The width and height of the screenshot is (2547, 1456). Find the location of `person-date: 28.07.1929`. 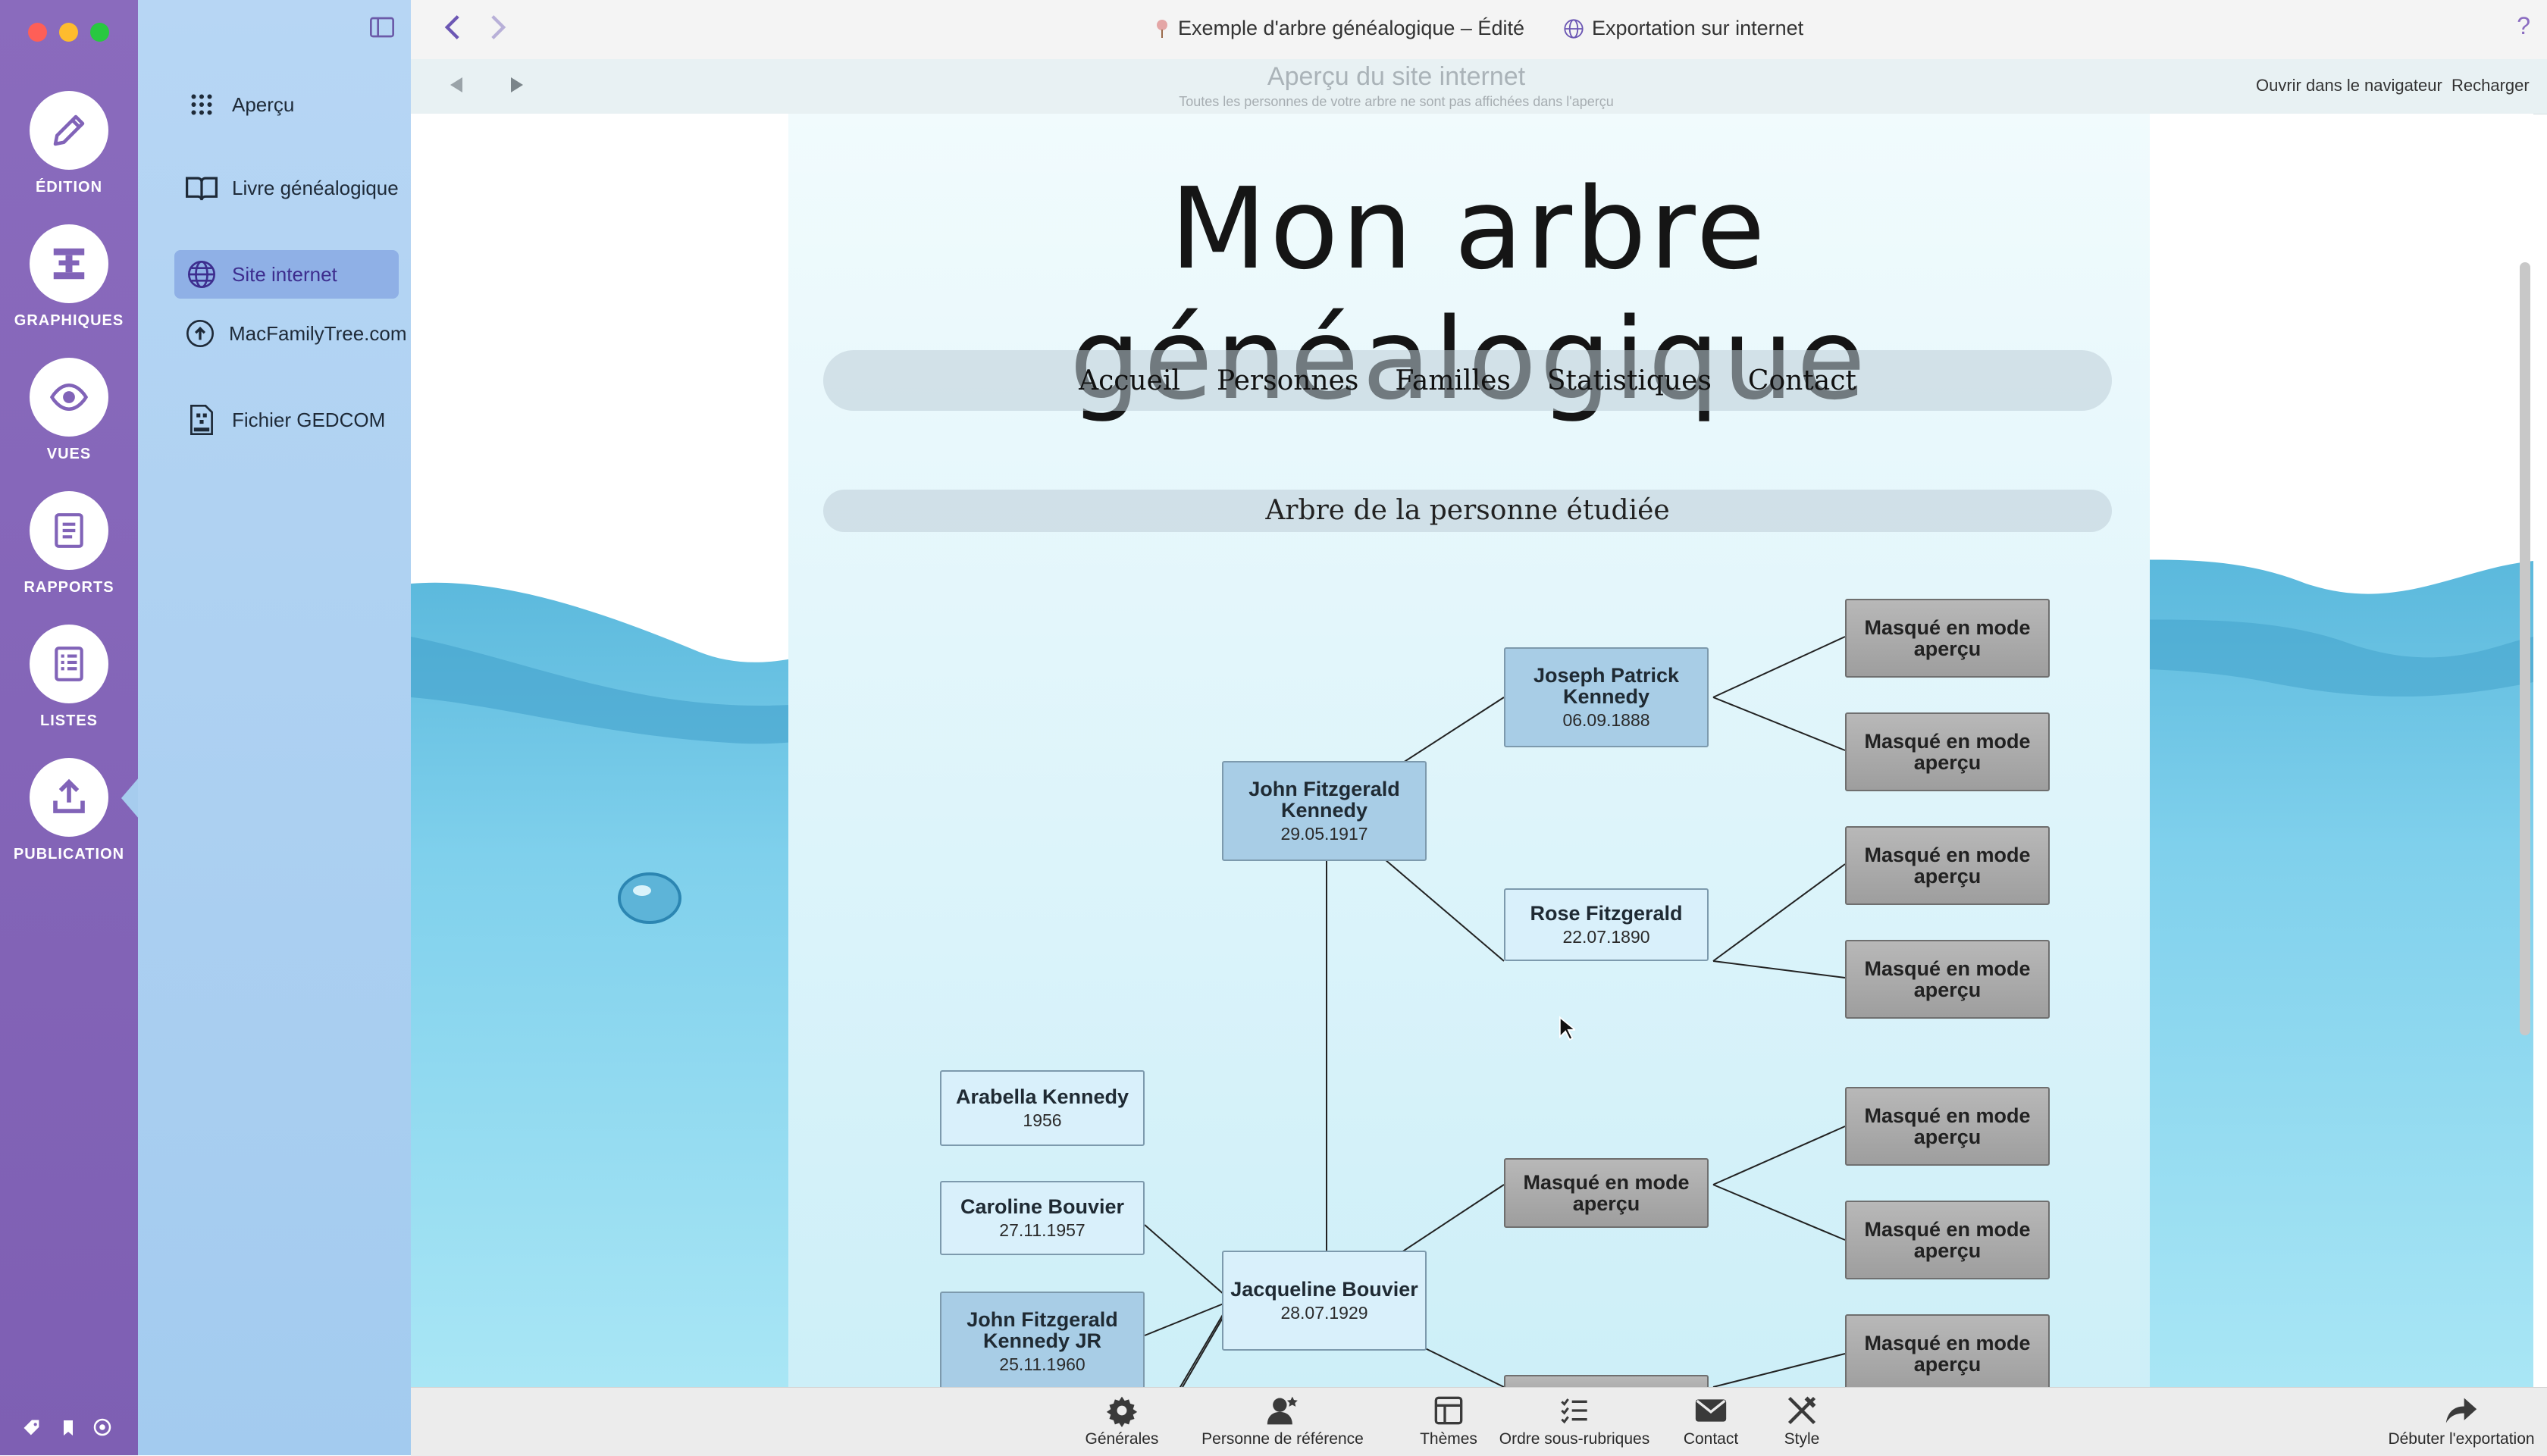

person-date: 28.07.1929 is located at coordinates (1324, 1312).